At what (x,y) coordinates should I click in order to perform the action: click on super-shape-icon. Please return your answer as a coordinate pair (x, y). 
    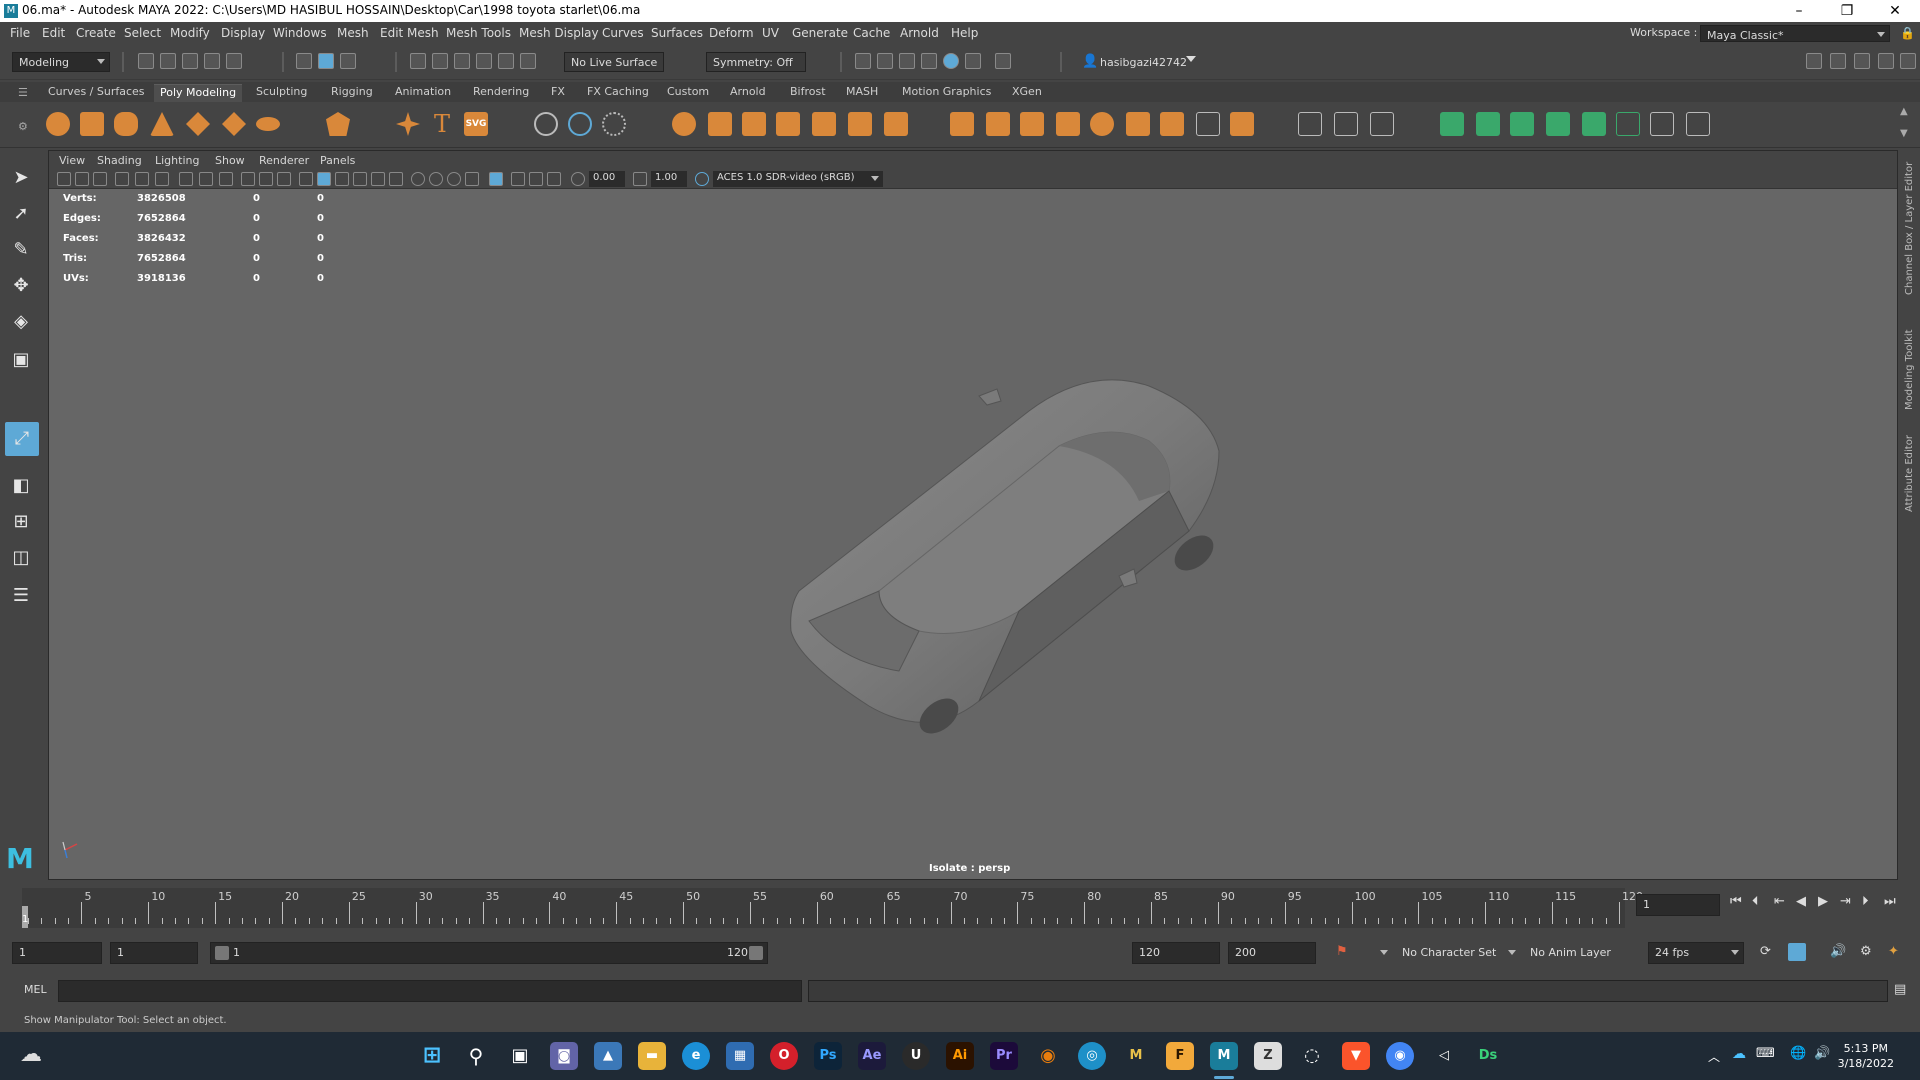
    Looking at the image, I should click on (408, 124).